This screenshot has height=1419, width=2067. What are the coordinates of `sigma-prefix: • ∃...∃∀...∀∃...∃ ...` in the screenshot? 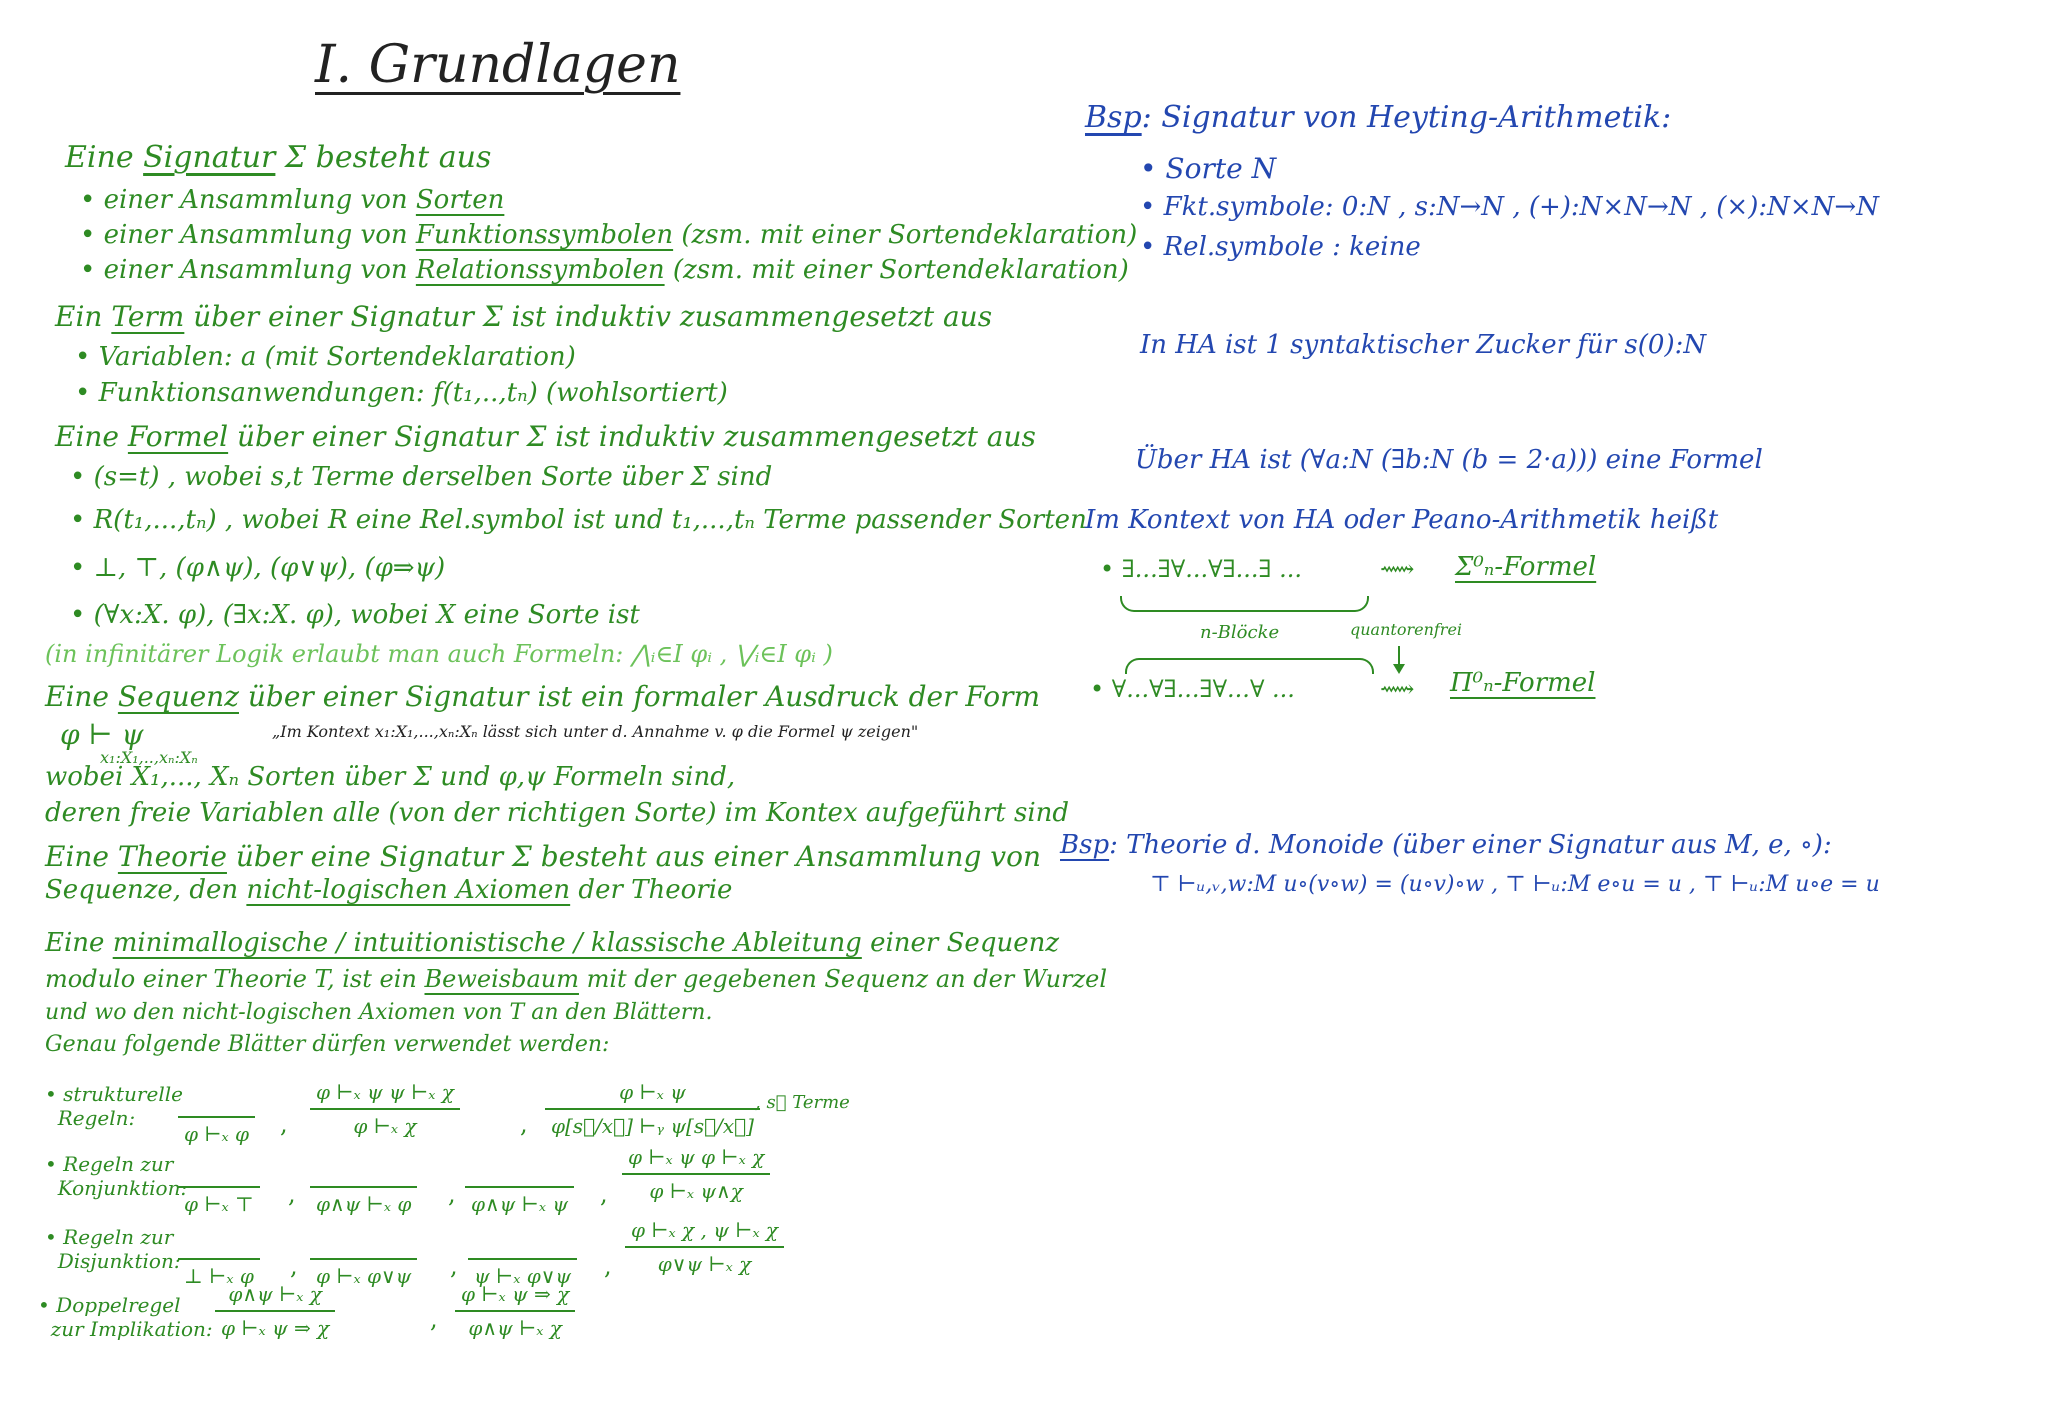 It's located at (1201, 569).